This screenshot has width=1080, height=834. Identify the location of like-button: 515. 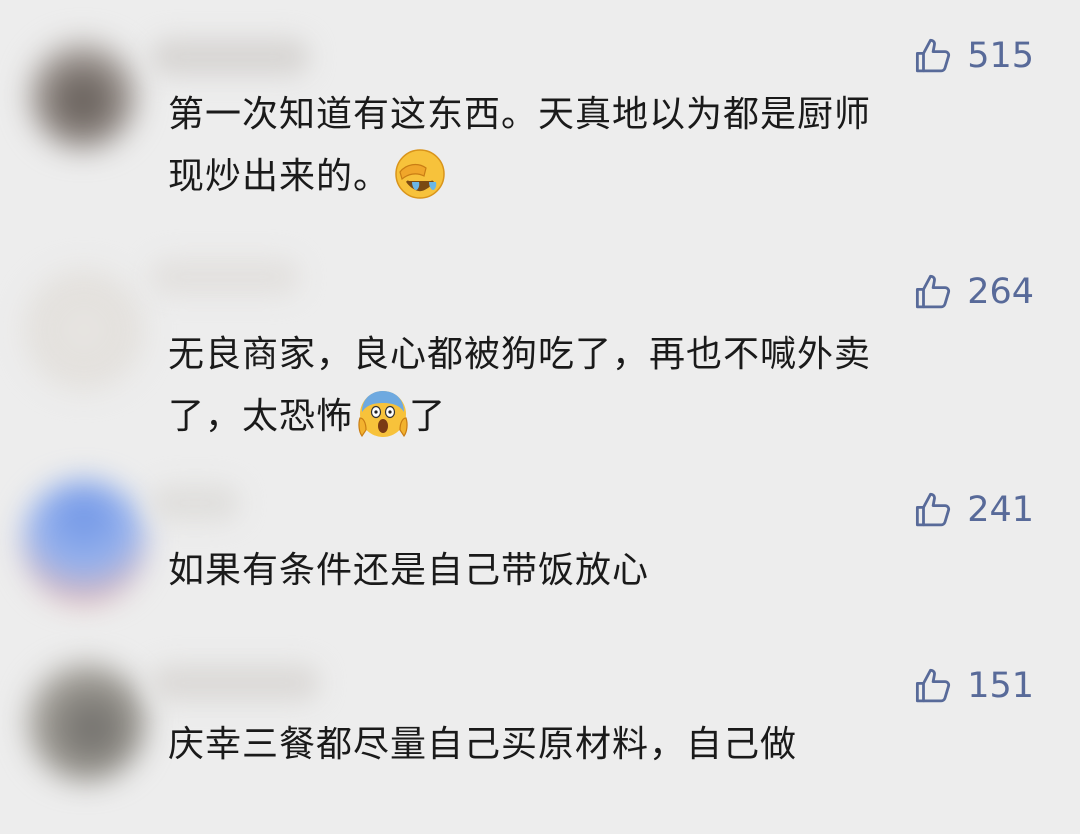
(973, 56).